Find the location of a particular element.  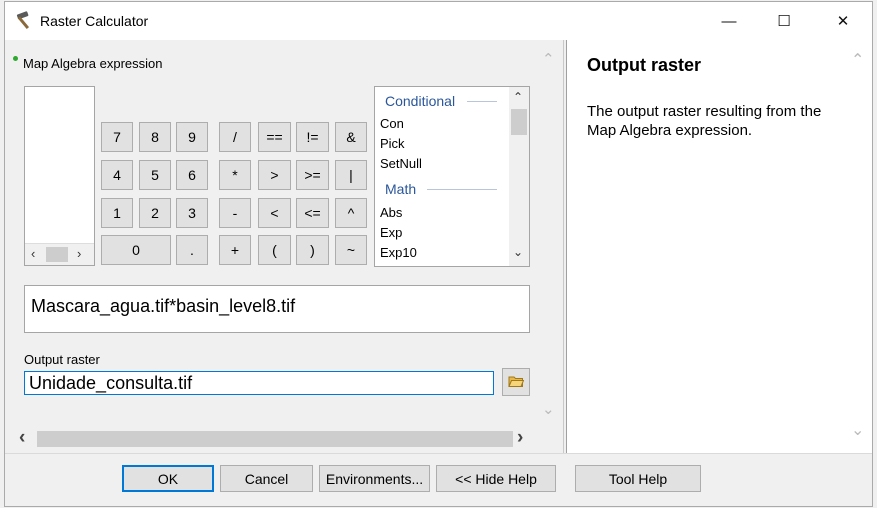

cancel-button: Cancel is located at coordinates (266, 478).